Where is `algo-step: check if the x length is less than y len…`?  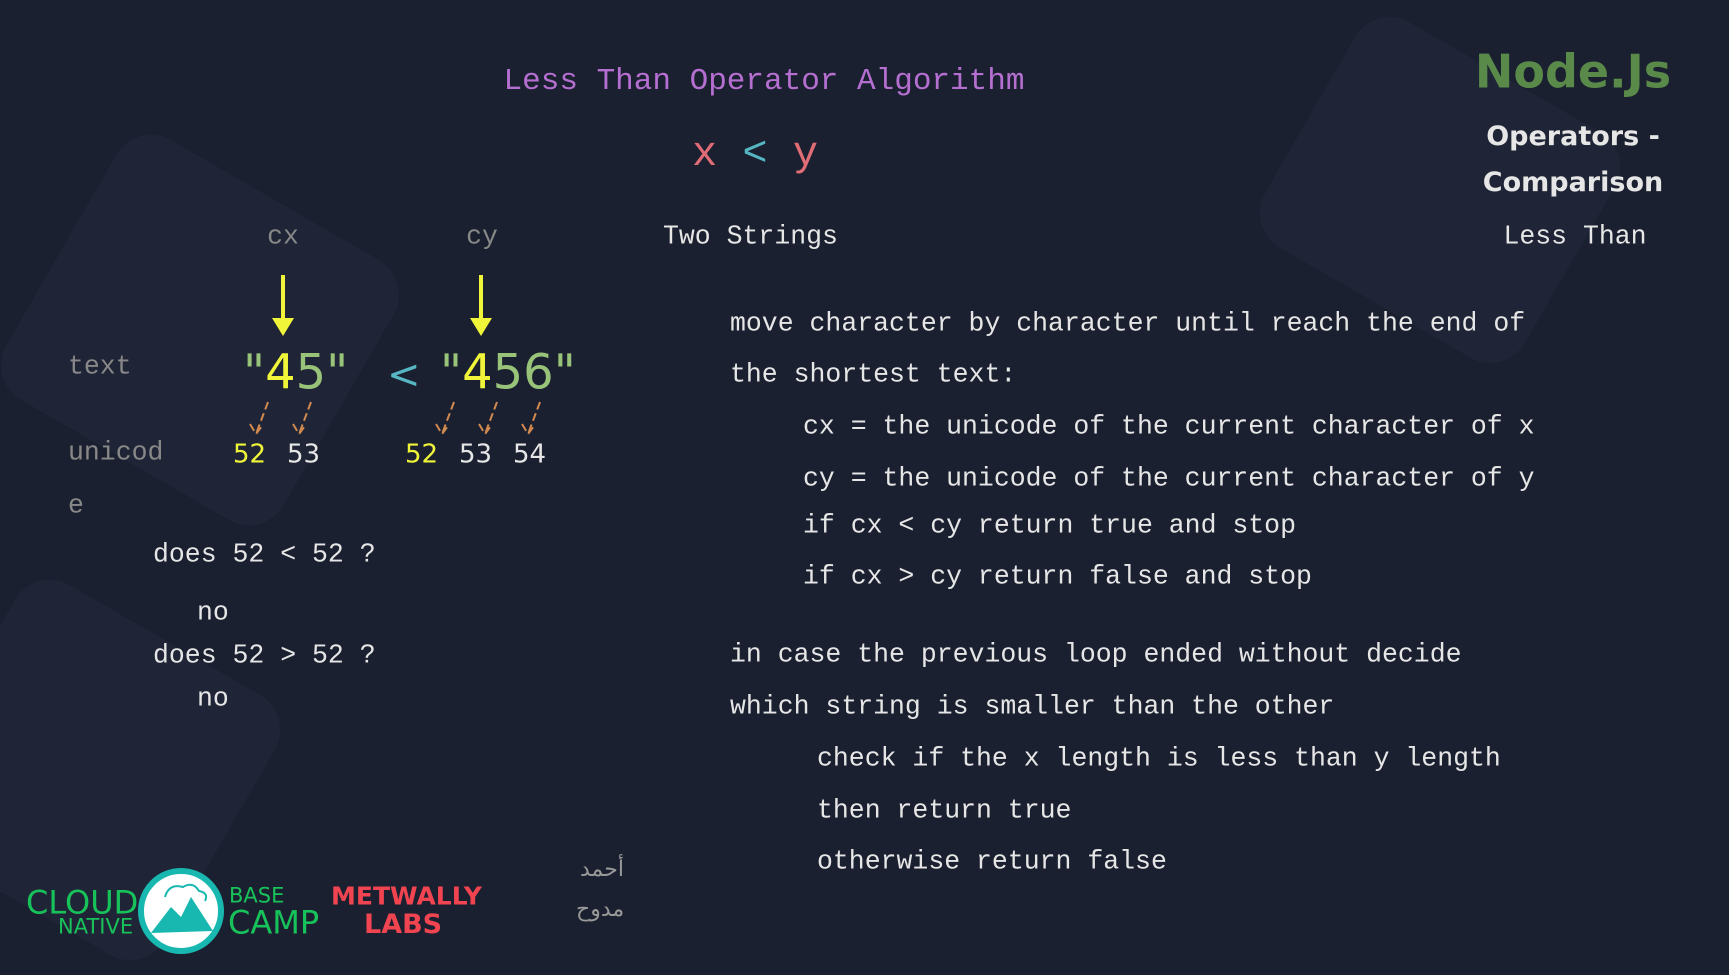 algo-step: check if the x length is less than y len… is located at coordinates (1159, 758).